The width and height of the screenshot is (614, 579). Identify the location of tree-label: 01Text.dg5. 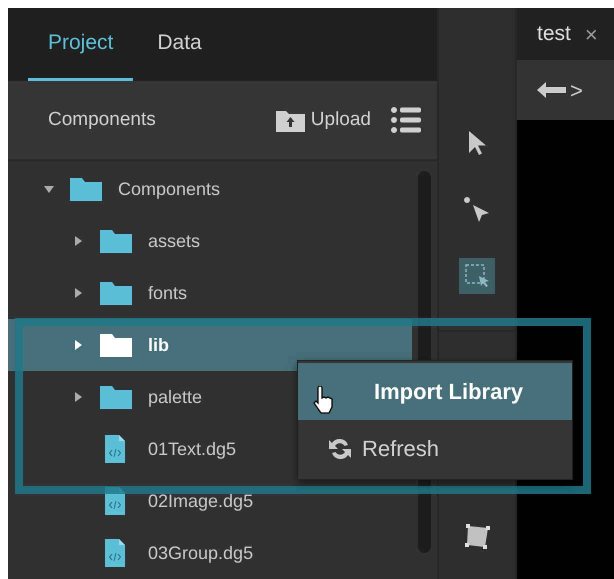
(192, 449).